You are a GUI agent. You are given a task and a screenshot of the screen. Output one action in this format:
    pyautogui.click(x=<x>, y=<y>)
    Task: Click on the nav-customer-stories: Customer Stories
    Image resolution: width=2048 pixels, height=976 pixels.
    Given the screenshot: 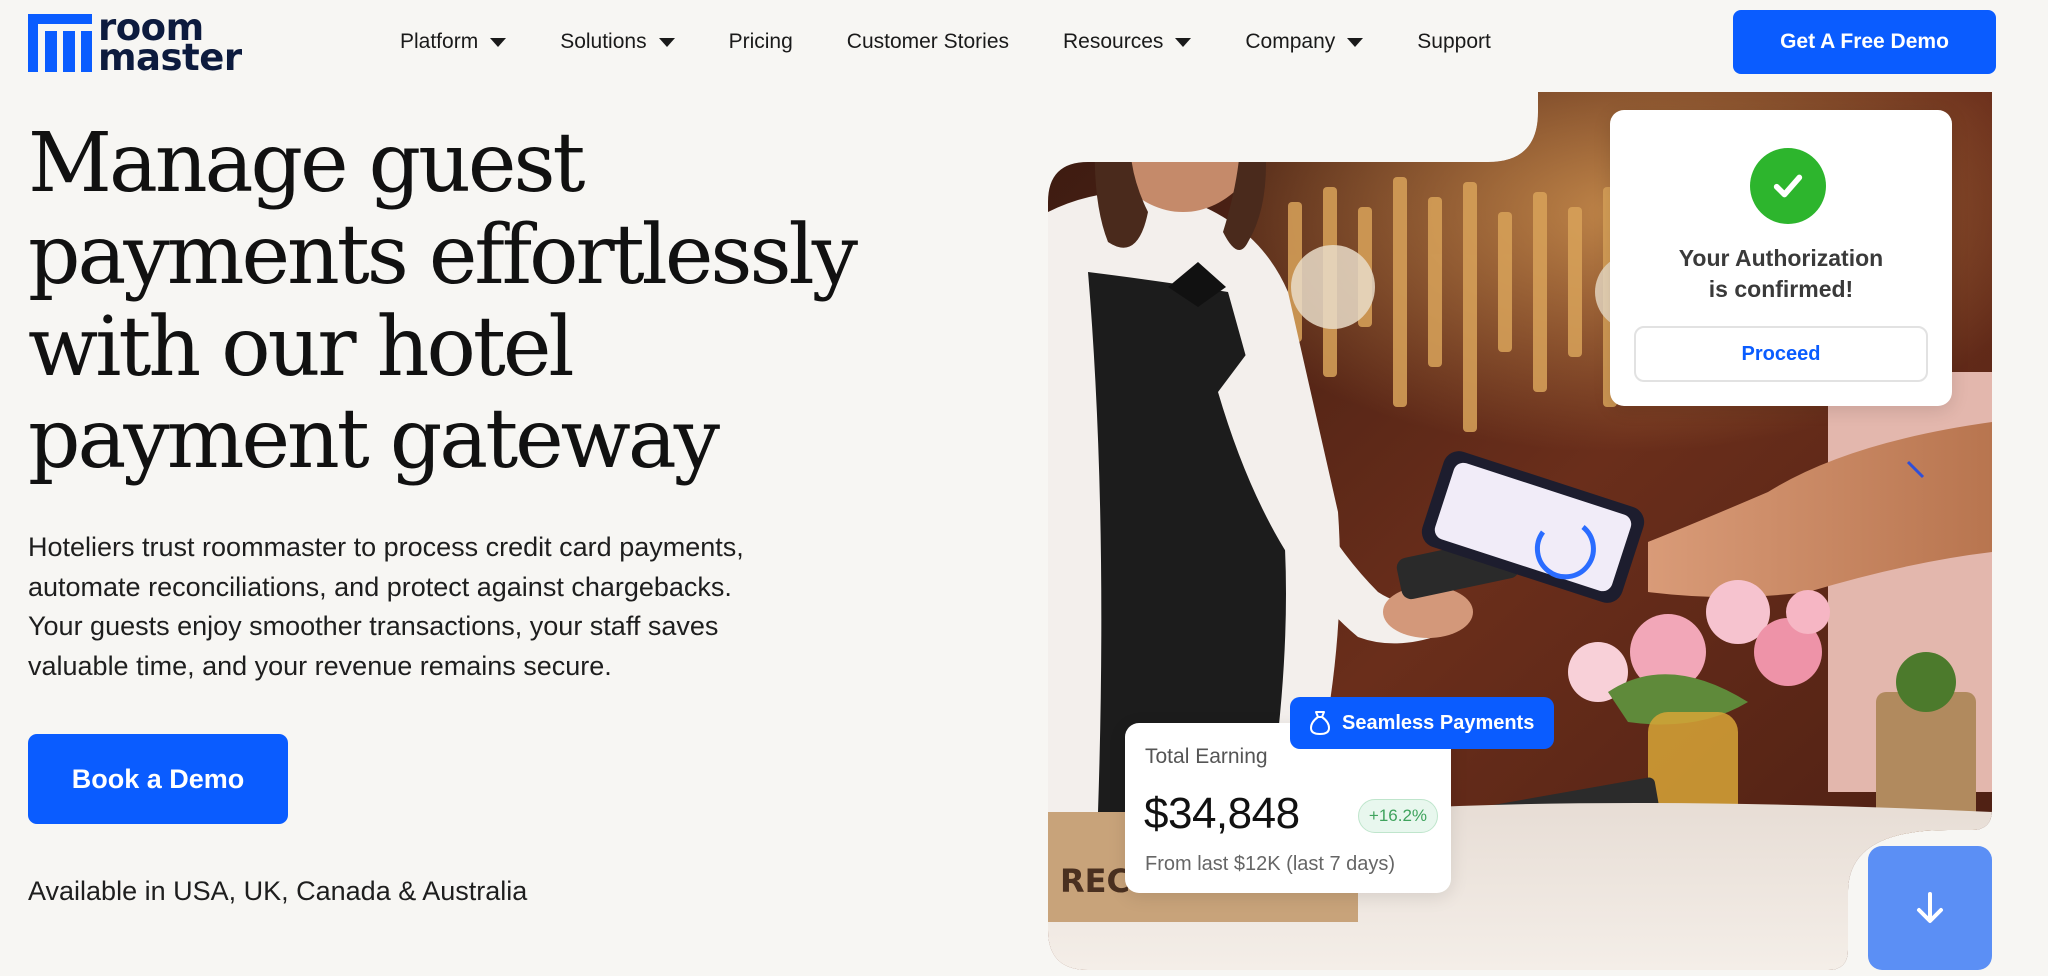 What is the action you would take?
    pyautogui.click(x=928, y=42)
    